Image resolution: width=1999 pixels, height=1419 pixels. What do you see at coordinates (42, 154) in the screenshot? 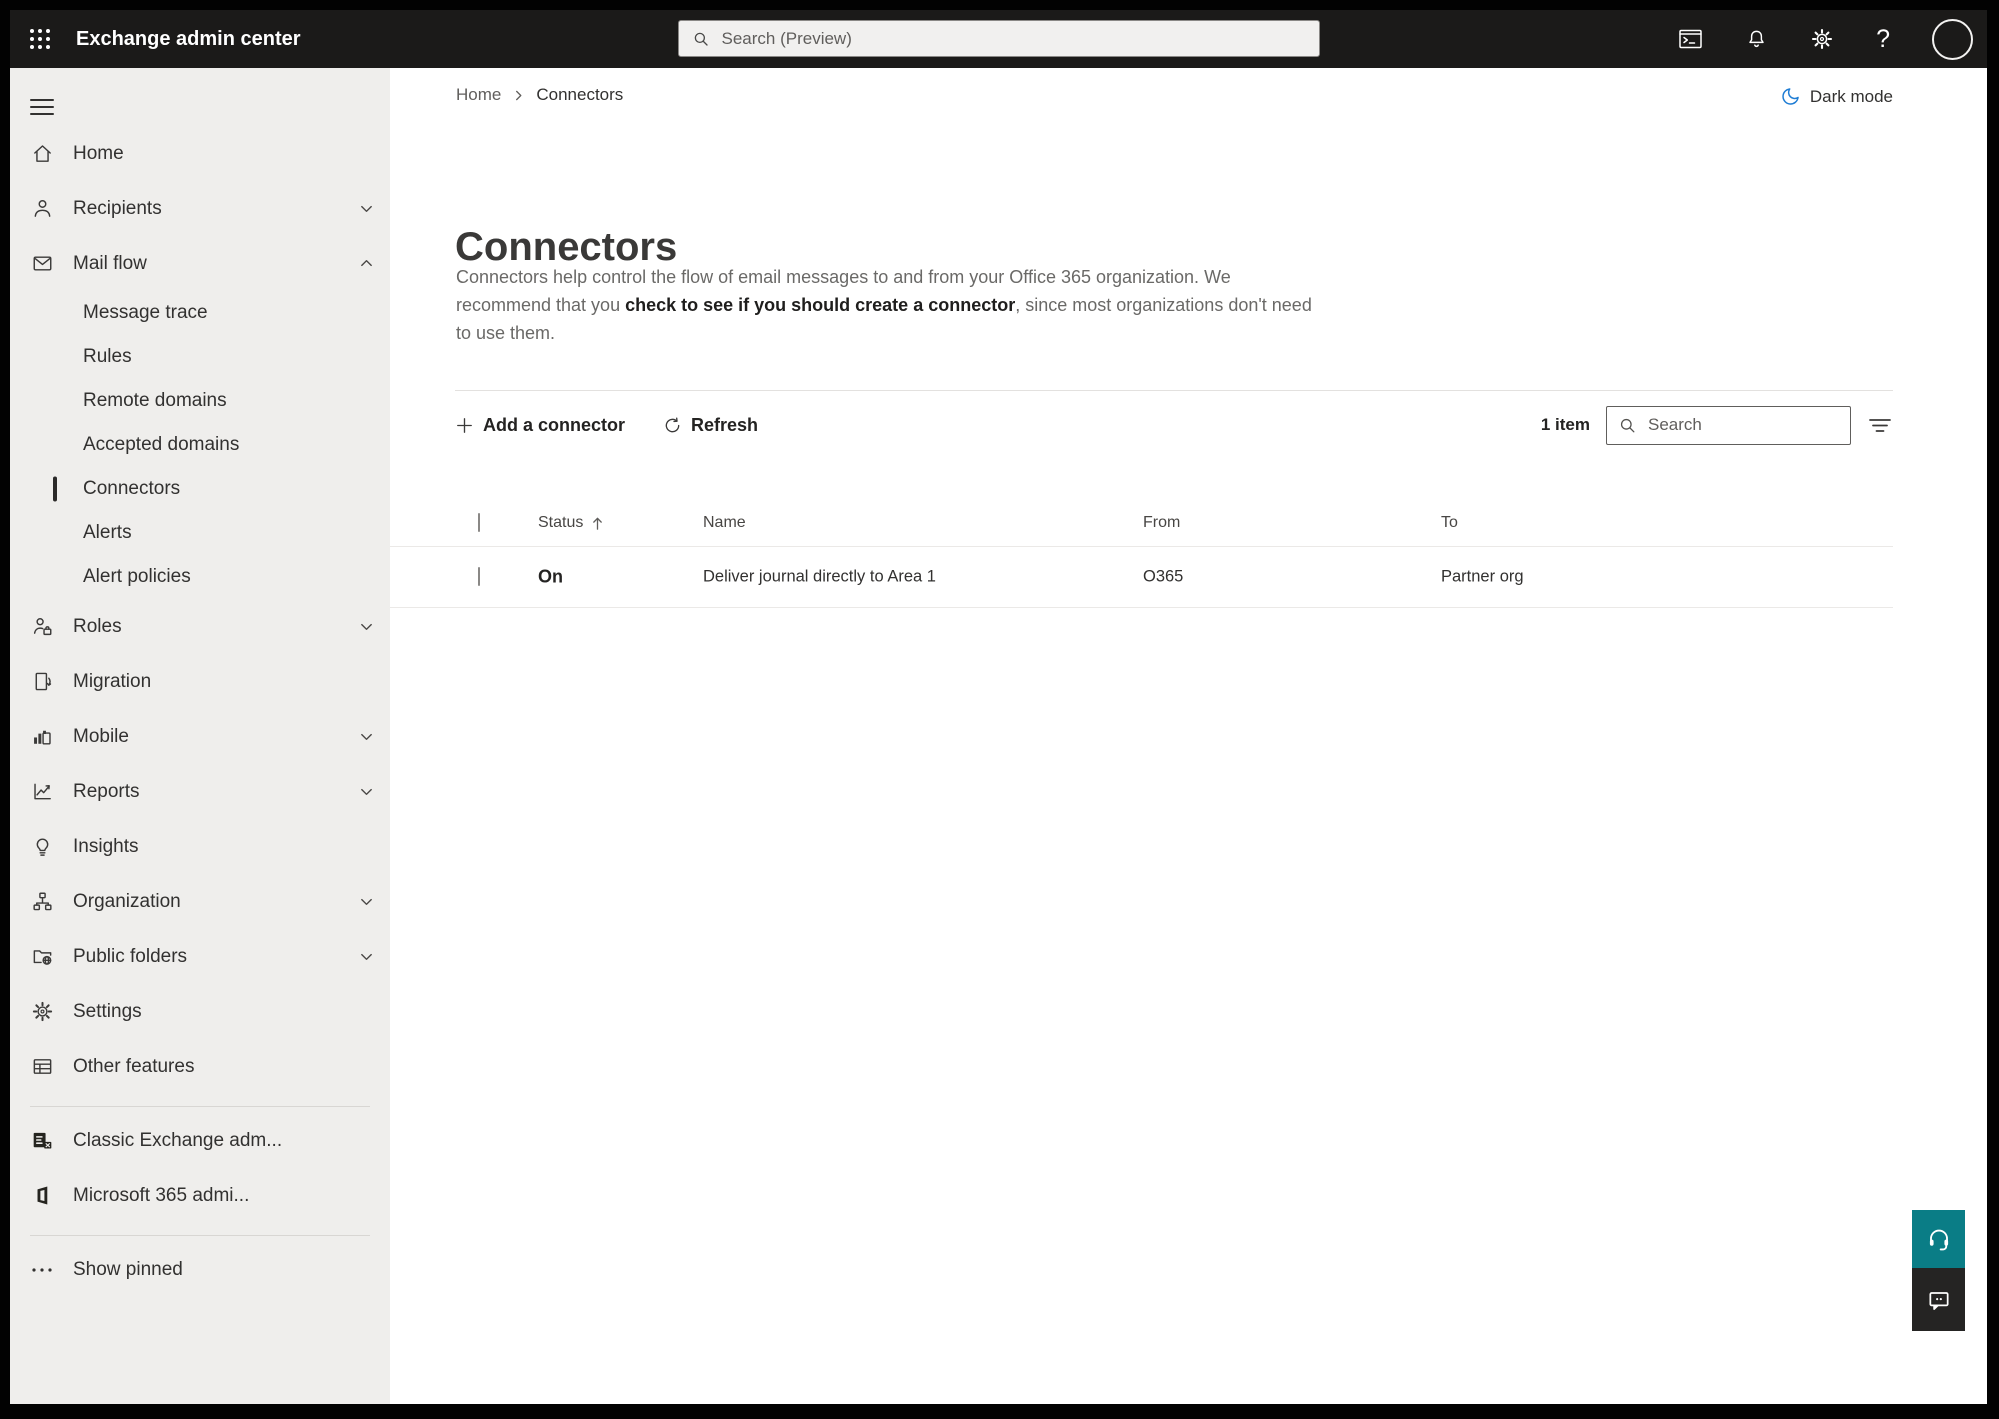
I see `home-icon` at bounding box center [42, 154].